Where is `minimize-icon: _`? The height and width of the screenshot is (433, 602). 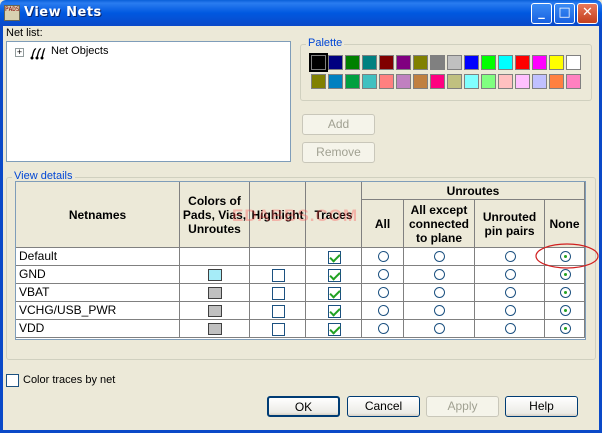
minimize-icon: _ is located at coordinates (541, 12).